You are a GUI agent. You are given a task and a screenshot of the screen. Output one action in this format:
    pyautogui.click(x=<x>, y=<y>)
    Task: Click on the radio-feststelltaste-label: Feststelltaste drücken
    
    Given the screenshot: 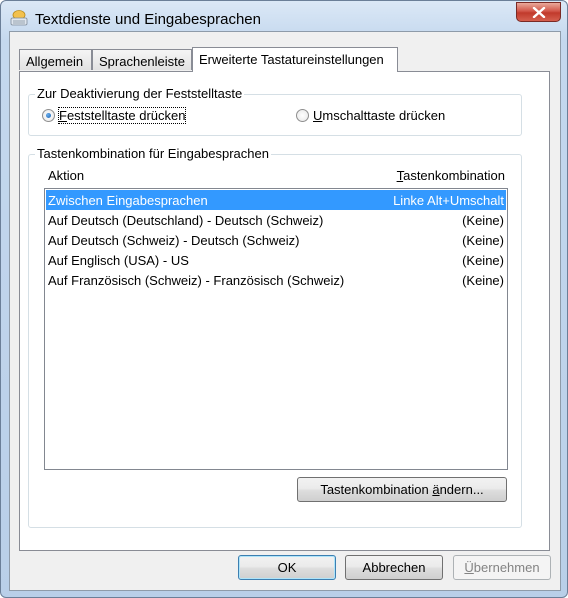 What is the action you would take?
    pyautogui.click(x=122, y=115)
    